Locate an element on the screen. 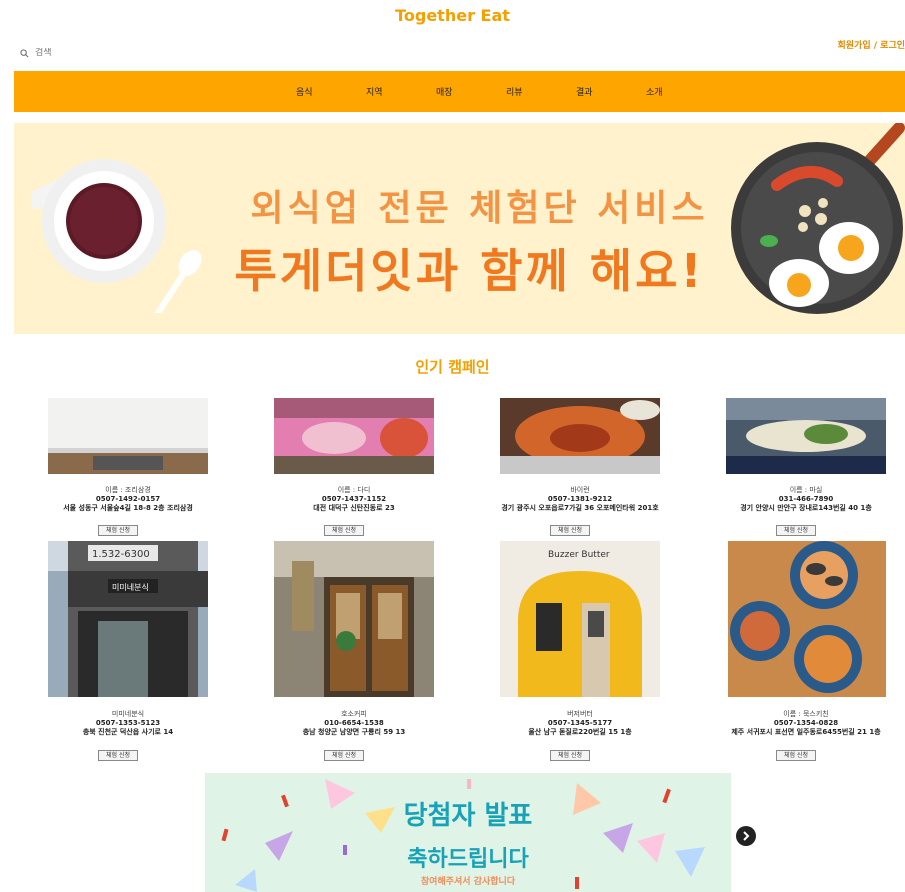  store-phone: 031-466-7890 is located at coordinates (806, 499).